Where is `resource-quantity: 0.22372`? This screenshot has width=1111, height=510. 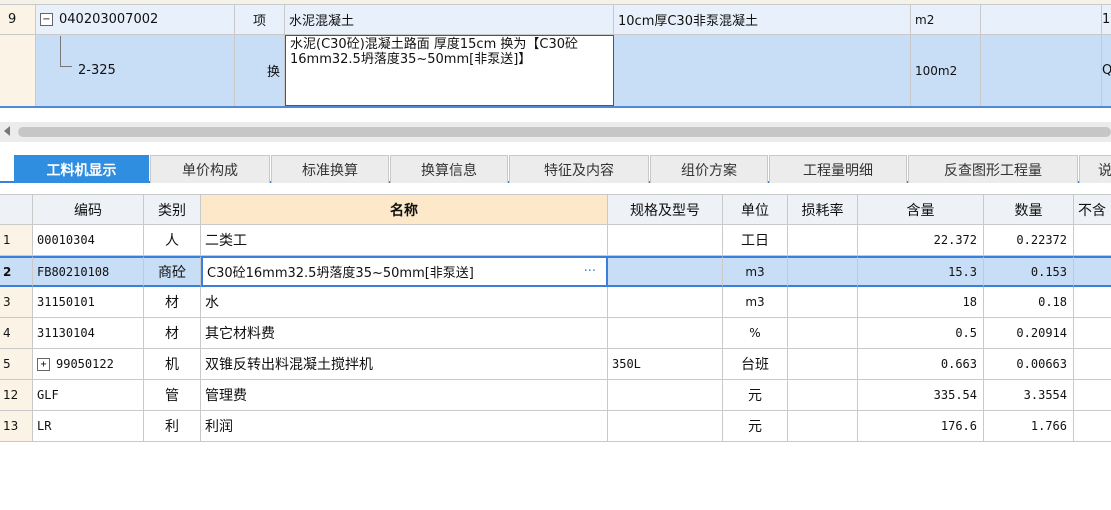
resource-quantity: 0.22372 is located at coordinates (1029, 240).